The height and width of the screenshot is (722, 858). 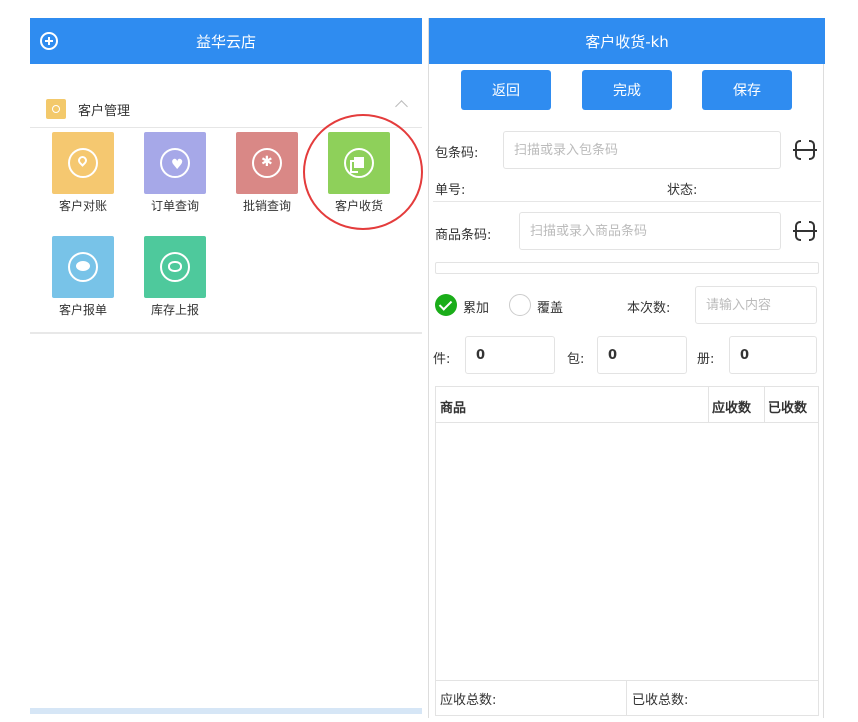 What do you see at coordinates (476, 308) in the screenshot?
I see `accumulate-label: 累加` at bounding box center [476, 308].